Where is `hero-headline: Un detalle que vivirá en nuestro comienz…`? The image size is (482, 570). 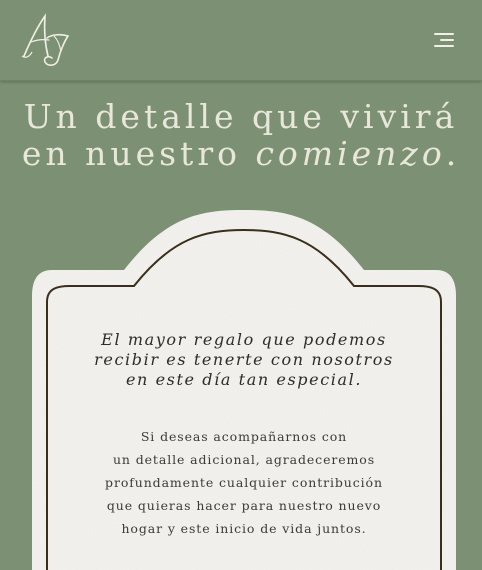 hero-headline: Un detalle que vivirá en nuestro comienz… is located at coordinates (241, 135).